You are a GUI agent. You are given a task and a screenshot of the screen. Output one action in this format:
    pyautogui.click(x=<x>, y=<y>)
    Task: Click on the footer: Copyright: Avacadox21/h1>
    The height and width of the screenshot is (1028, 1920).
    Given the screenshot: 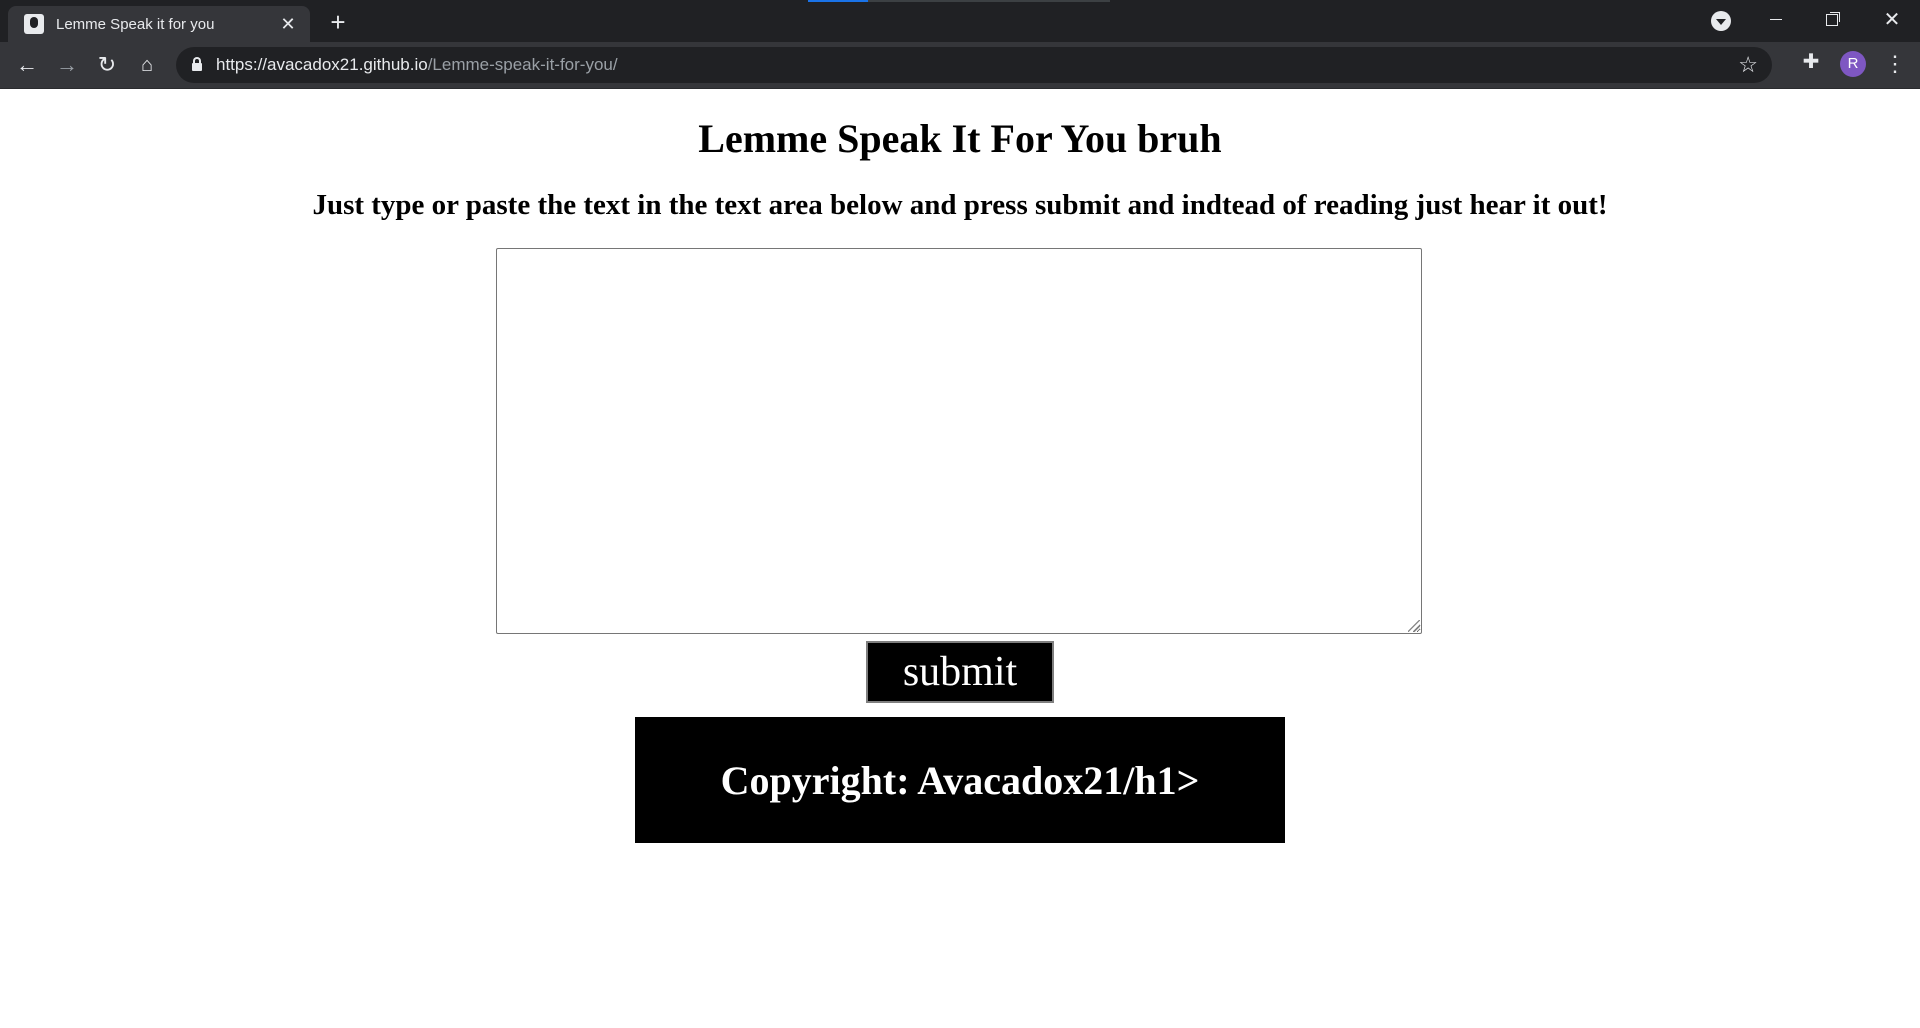 What is the action you would take?
    pyautogui.click(x=960, y=780)
    